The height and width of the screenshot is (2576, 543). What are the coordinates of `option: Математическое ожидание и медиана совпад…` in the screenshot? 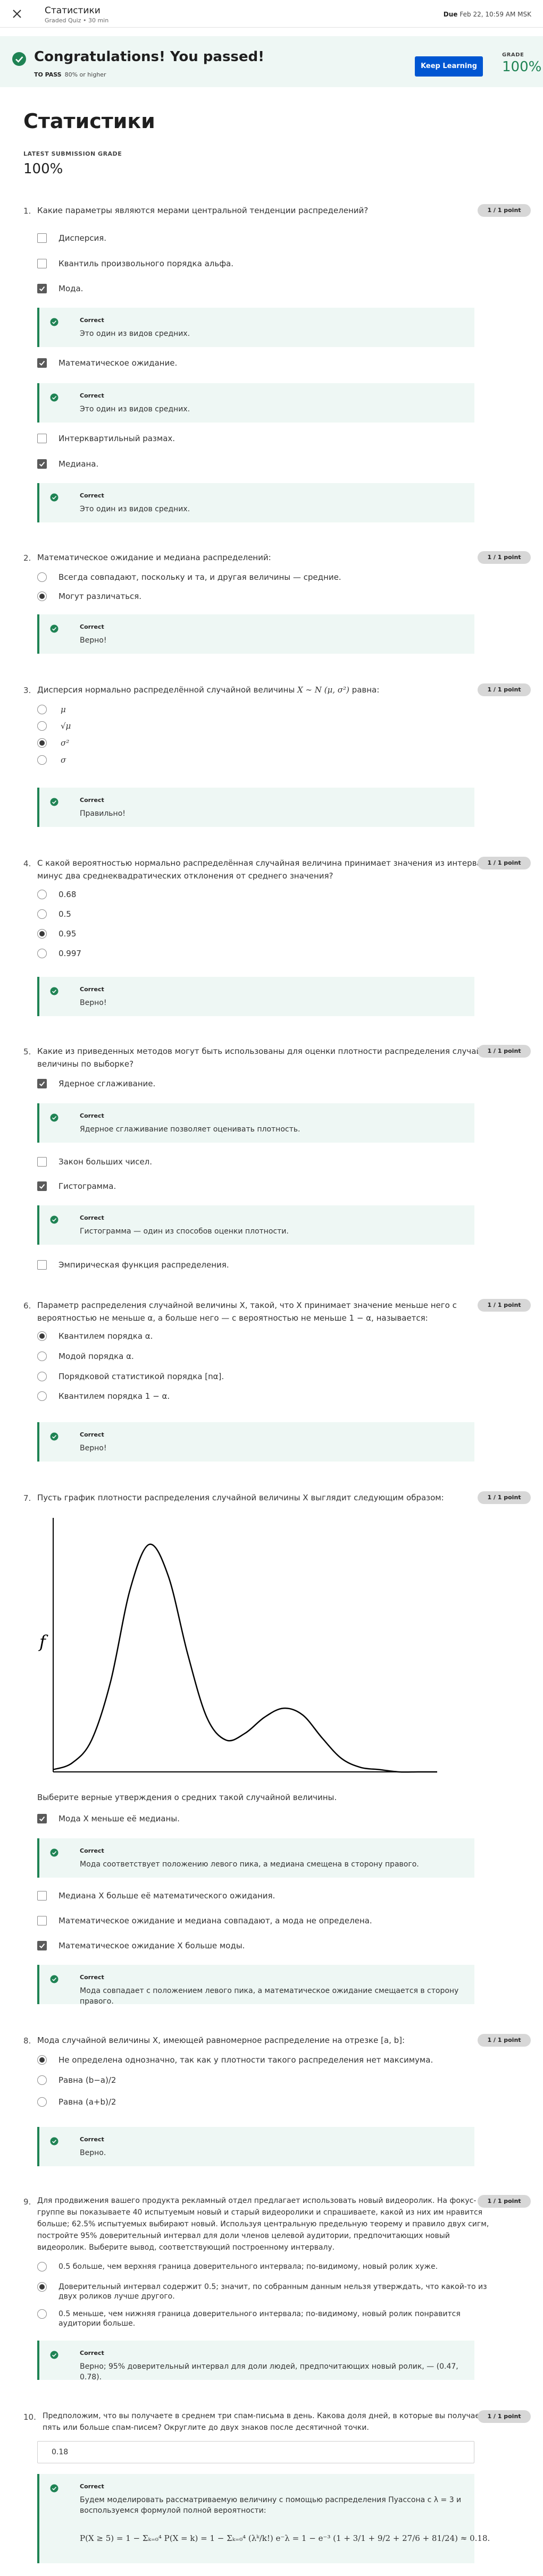 It's located at (204, 1921).